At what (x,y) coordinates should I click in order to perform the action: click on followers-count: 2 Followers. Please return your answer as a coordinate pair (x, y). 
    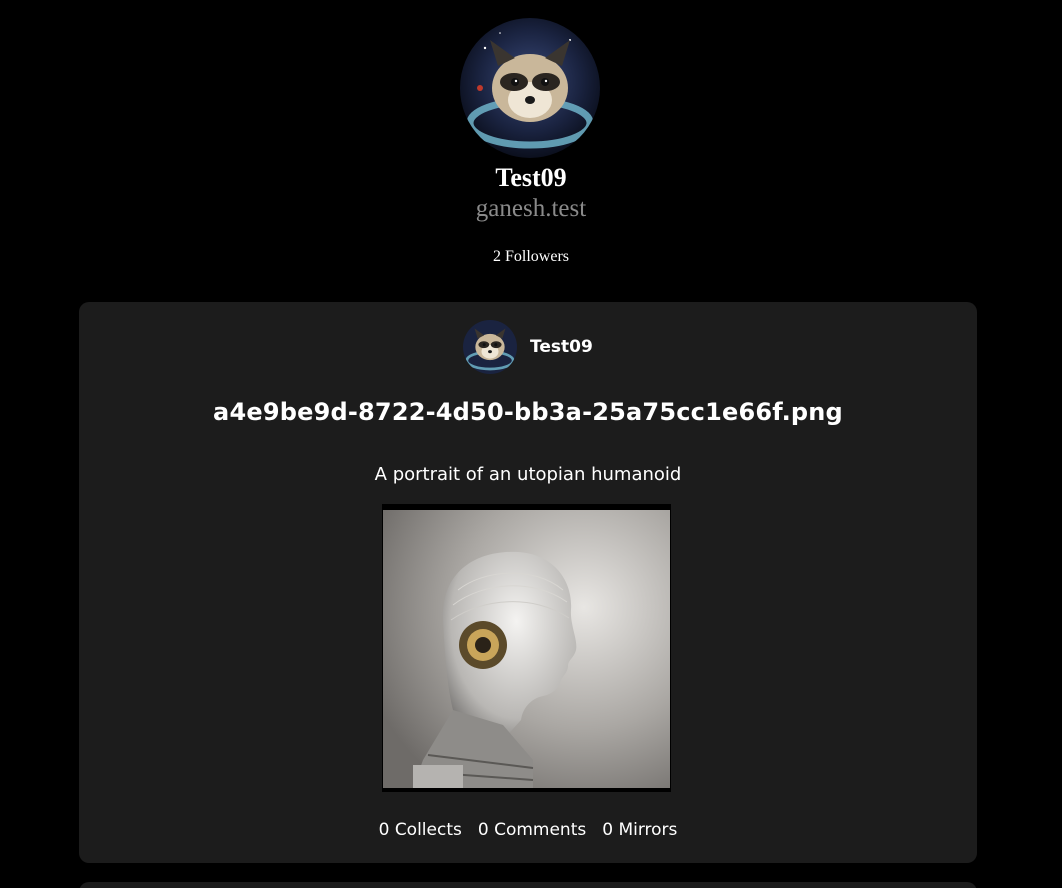
    Looking at the image, I should click on (531, 257).